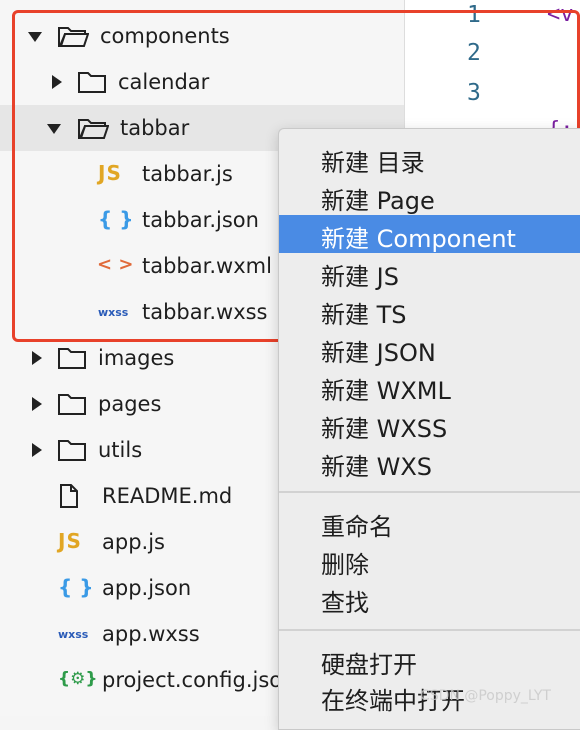 The width and height of the screenshot is (580, 730). Describe the element at coordinates (187, 174) in the screenshot. I see `tree-item-label: tabbar.js` at that location.